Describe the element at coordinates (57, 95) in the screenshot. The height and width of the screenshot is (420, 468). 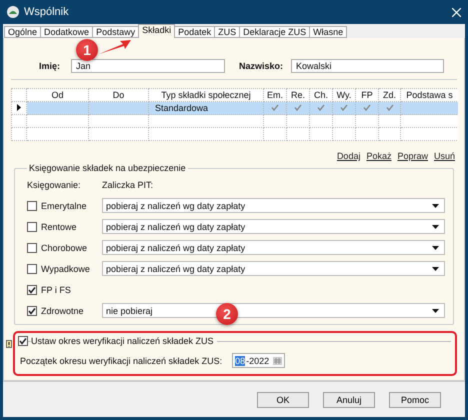
I see `column-header: Od` at that location.